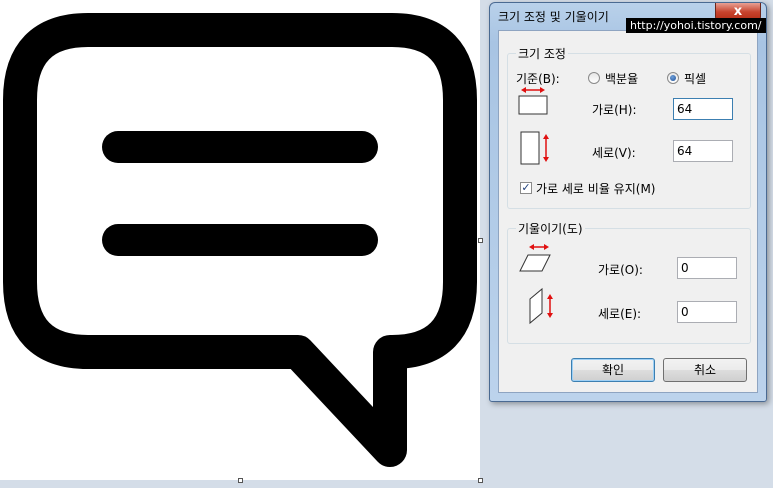  I want to click on skew-horizontal-input, so click(707, 268).